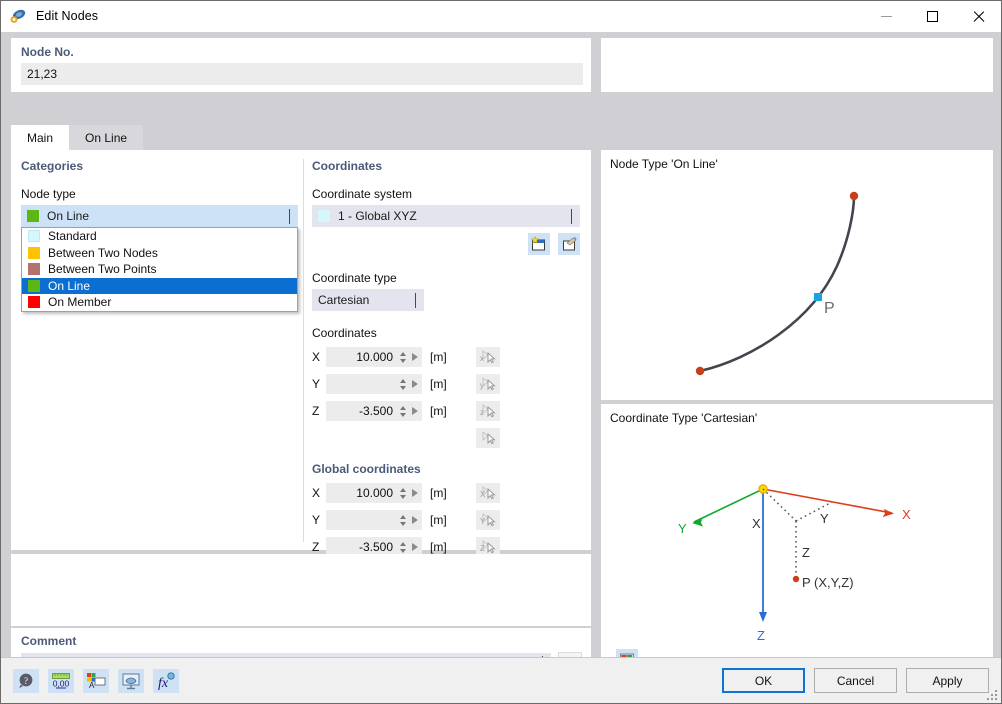 The image size is (1002, 704). What do you see at coordinates (301, 590) in the screenshot?
I see `extra-blank-panel` at bounding box center [301, 590].